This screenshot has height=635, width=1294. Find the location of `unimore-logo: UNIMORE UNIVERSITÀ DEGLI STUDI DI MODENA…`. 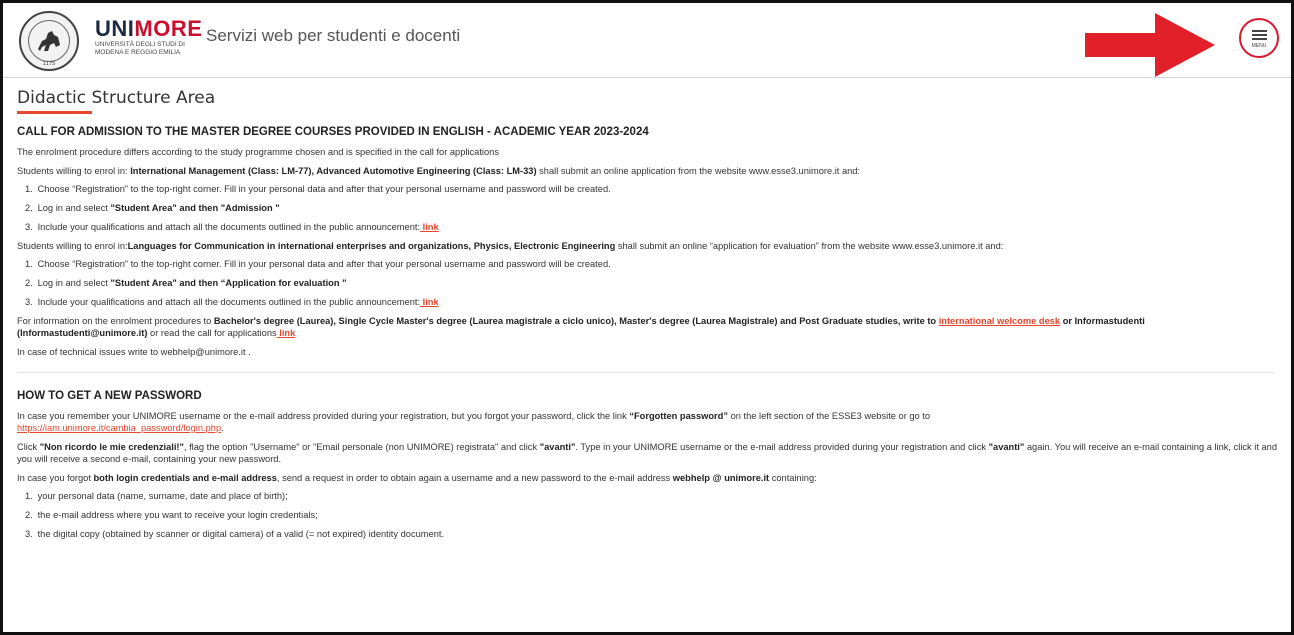

unimore-logo: UNIMORE UNIVERSITÀ DEGLI STUDI DI MODENA… is located at coordinates (148, 37).